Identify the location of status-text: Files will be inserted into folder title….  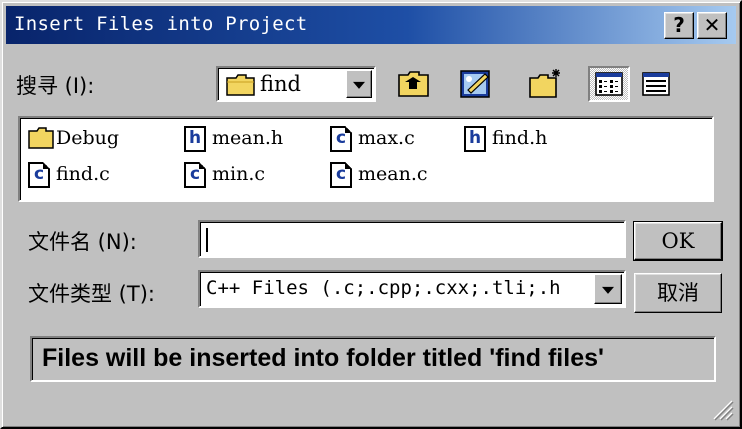
(323, 358).